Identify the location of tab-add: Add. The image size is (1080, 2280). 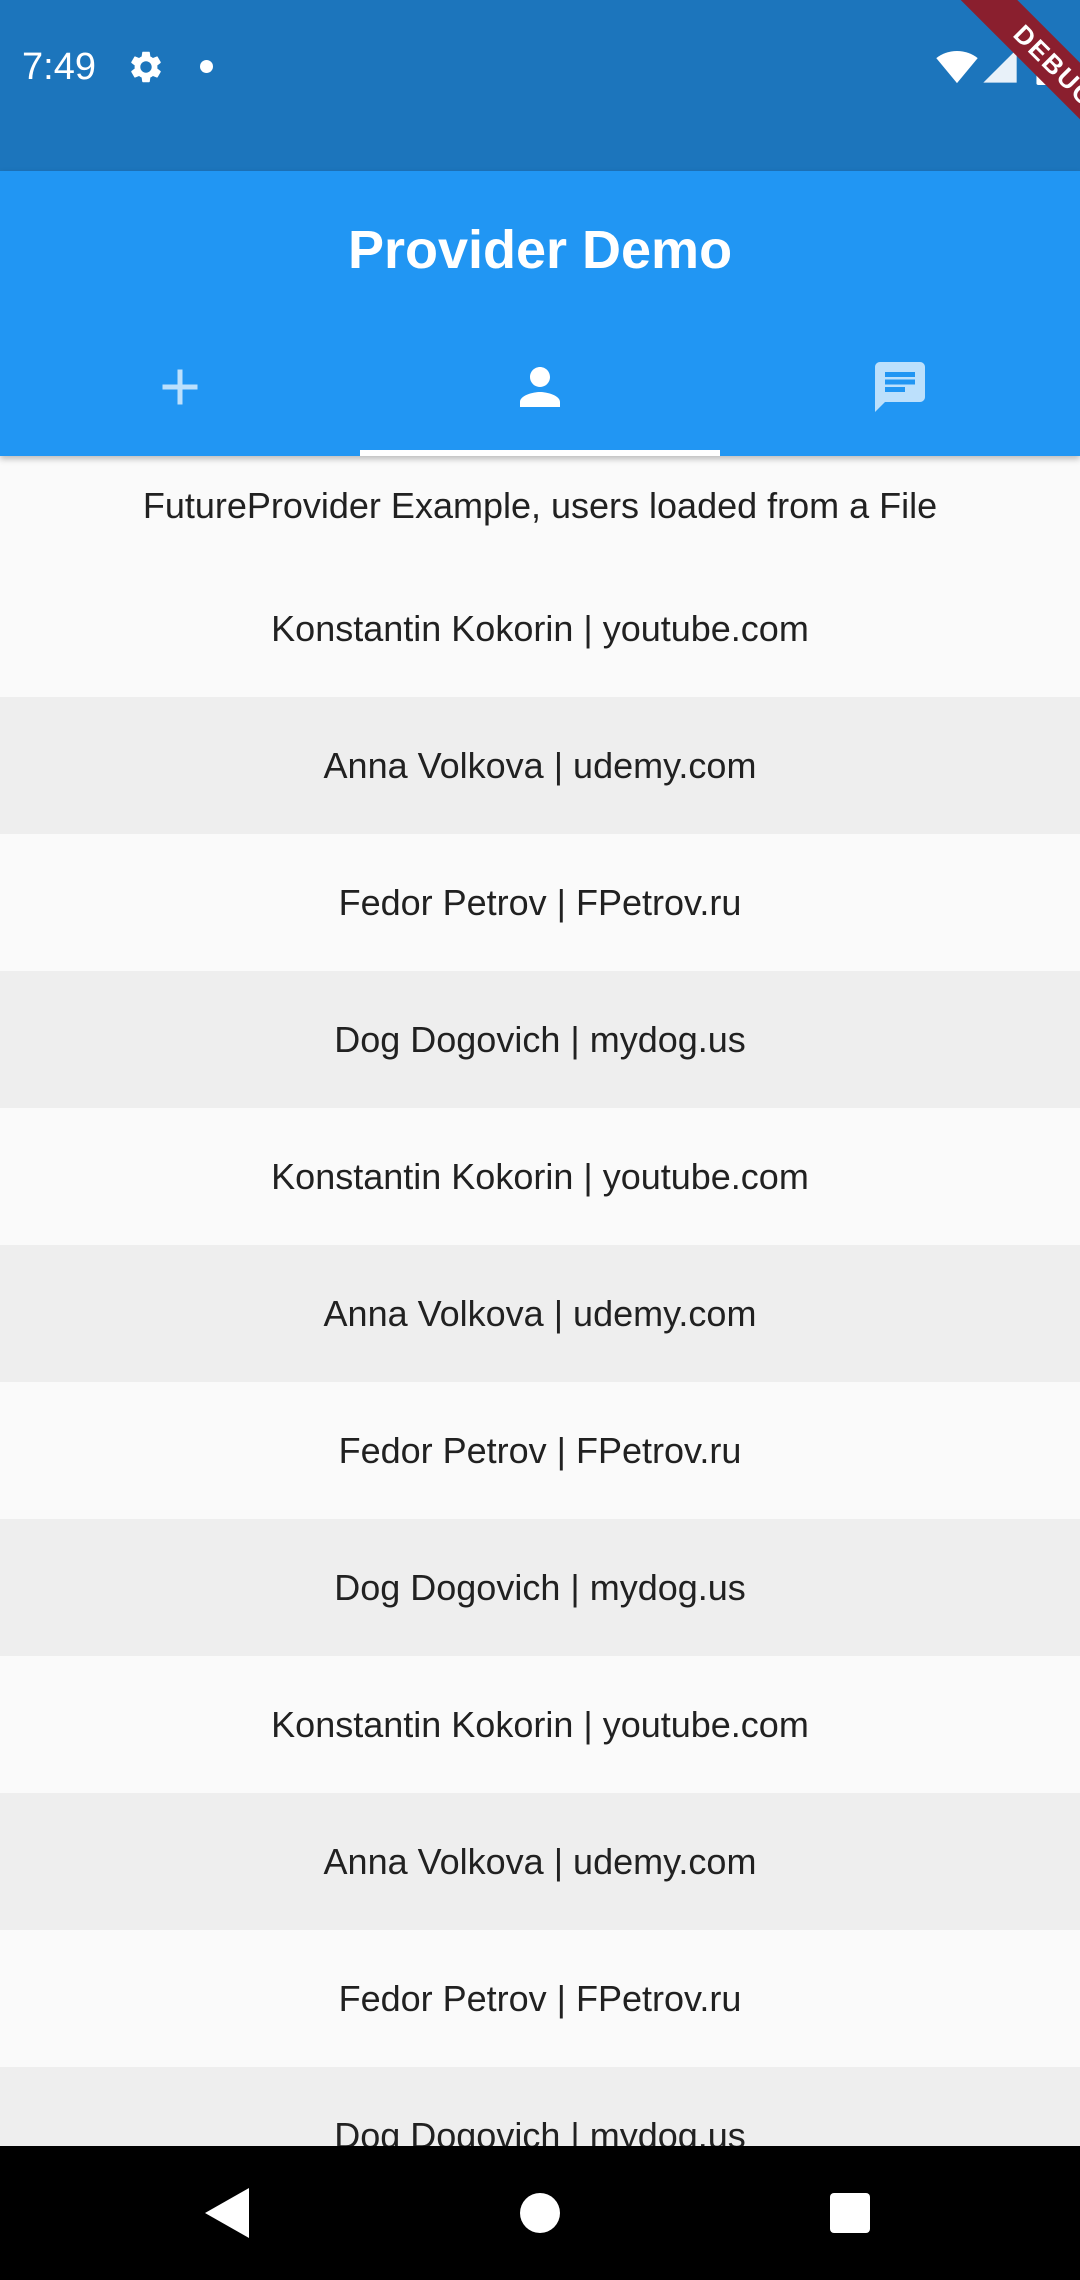
(180, 384).